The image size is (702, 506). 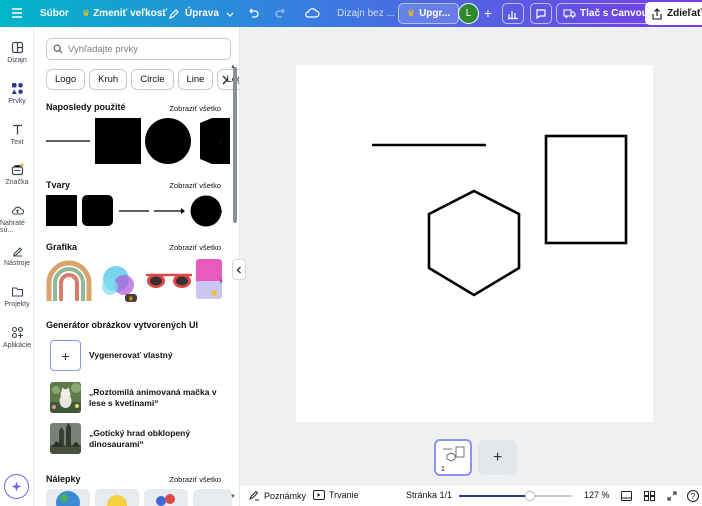 I want to click on rail-item-apps: Aplikácie, so click(x=17, y=337).